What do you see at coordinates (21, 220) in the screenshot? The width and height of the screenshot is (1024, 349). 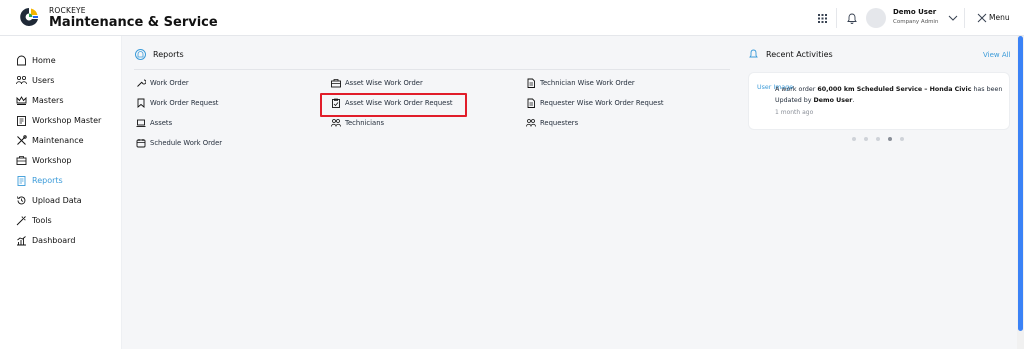 I see `wand-icon` at bounding box center [21, 220].